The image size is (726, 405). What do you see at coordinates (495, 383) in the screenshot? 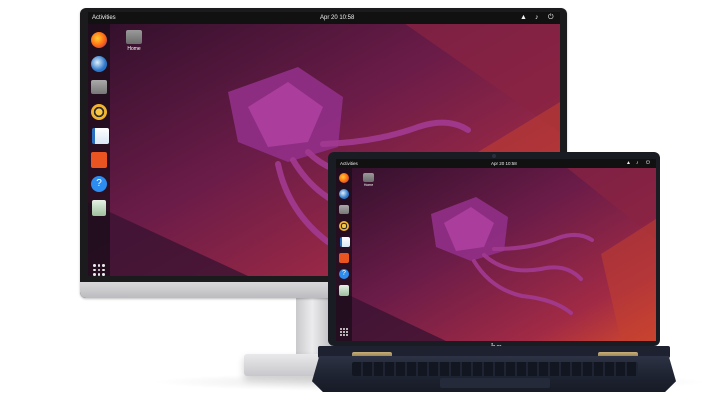
I see `touchpad` at bounding box center [495, 383].